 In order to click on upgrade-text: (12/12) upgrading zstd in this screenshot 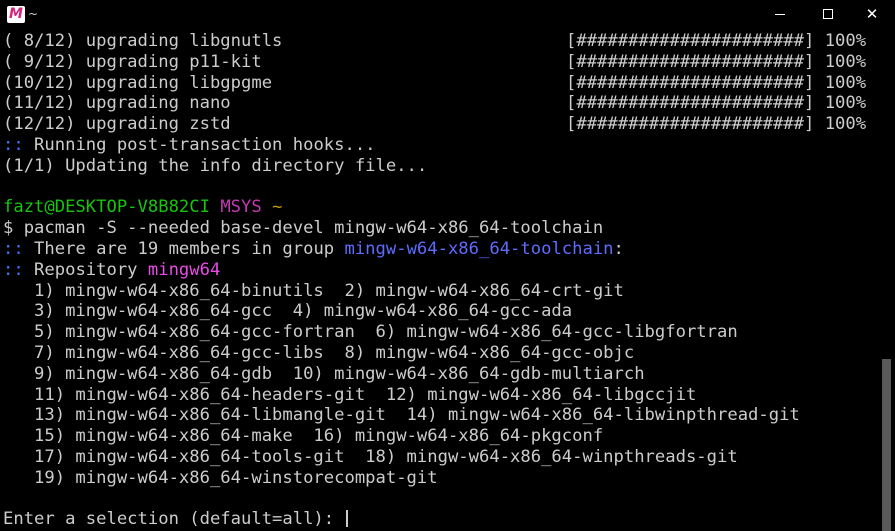, I will do `click(117, 124)`.